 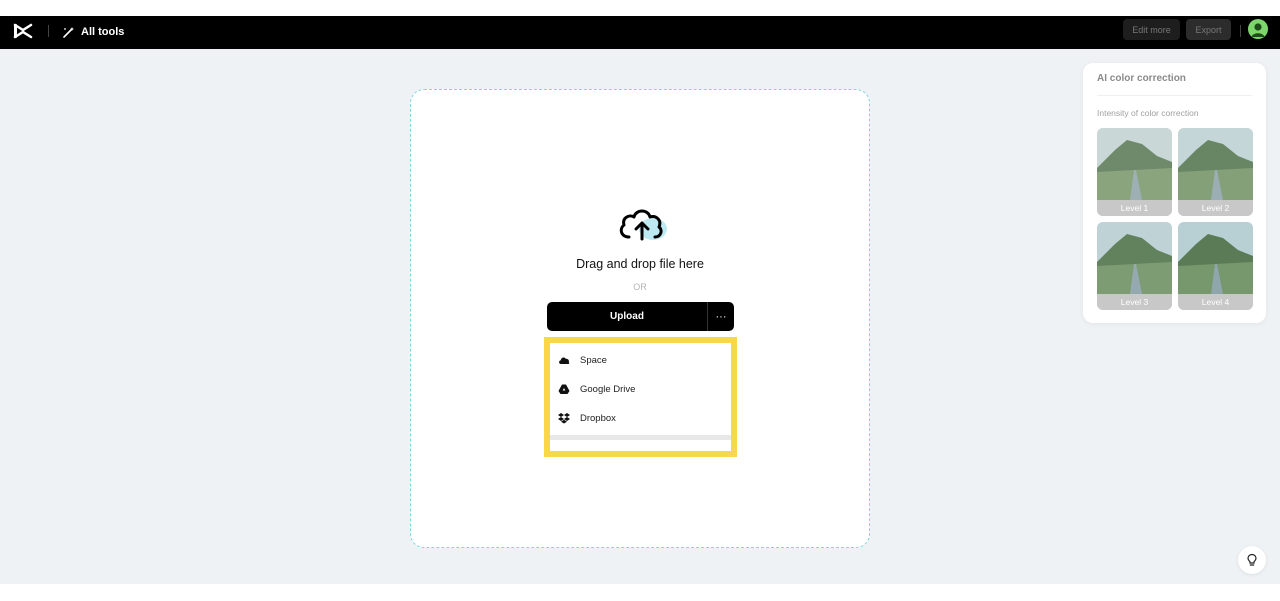 I want to click on level-4-thumbnail: Level 4, so click(x=1215, y=266).